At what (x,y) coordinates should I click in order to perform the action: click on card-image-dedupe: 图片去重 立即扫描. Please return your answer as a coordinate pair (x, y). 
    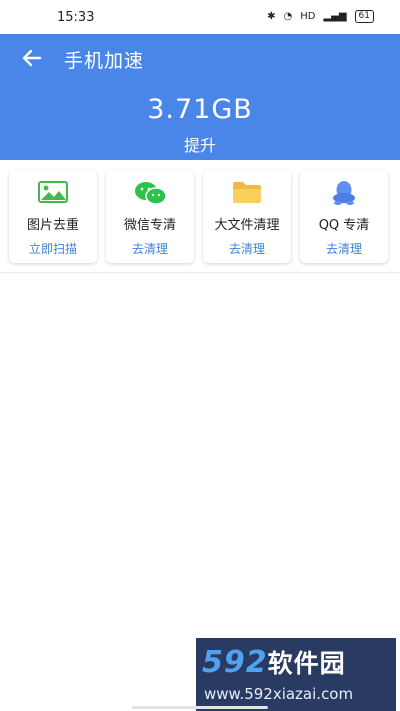
    Looking at the image, I should click on (53, 216).